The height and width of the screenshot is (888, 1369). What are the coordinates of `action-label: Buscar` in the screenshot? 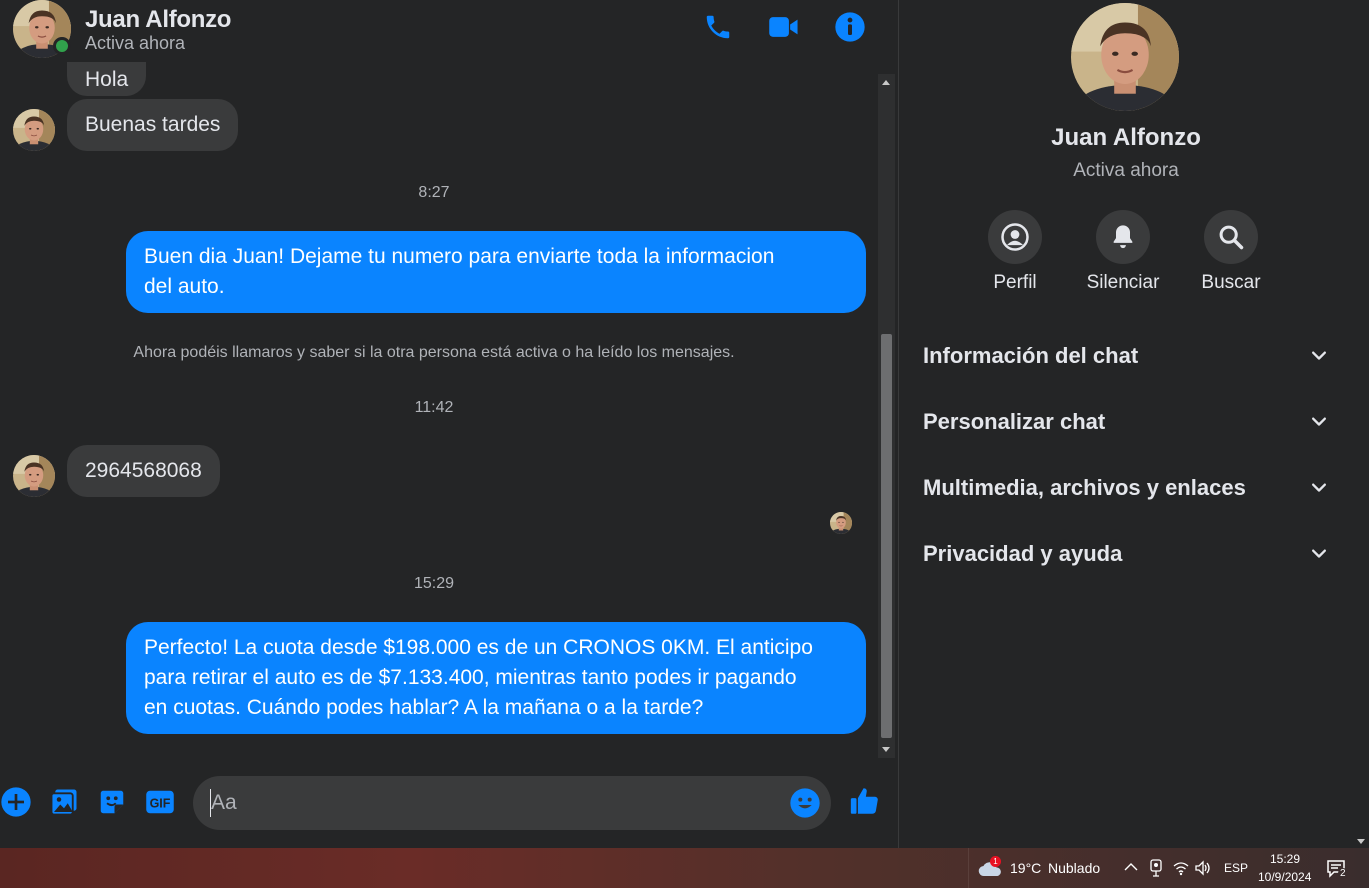 It's located at (1231, 282).